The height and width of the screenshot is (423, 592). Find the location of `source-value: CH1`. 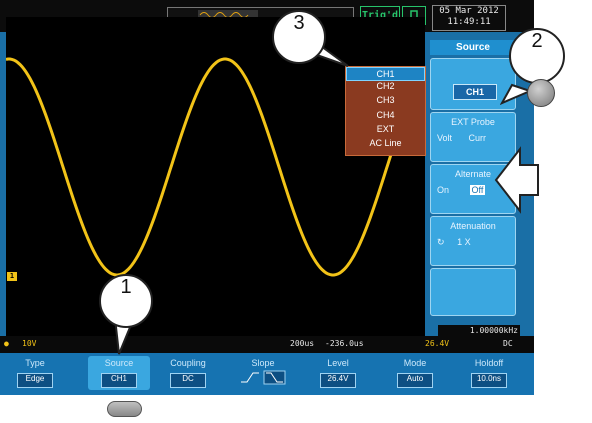

source-value: CH1 is located at coordinates (475, 92).